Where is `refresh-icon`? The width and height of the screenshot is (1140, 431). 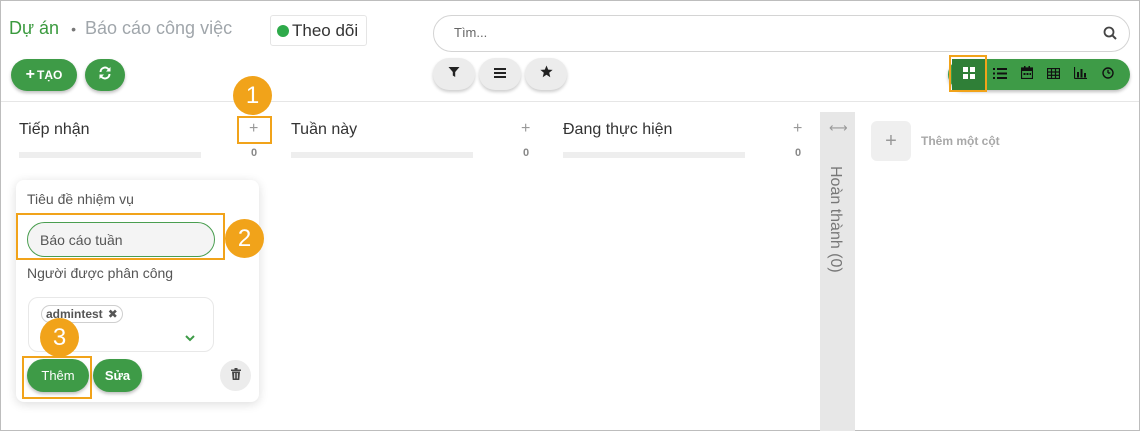
refresh-icon is located at coordinates (105, 75).